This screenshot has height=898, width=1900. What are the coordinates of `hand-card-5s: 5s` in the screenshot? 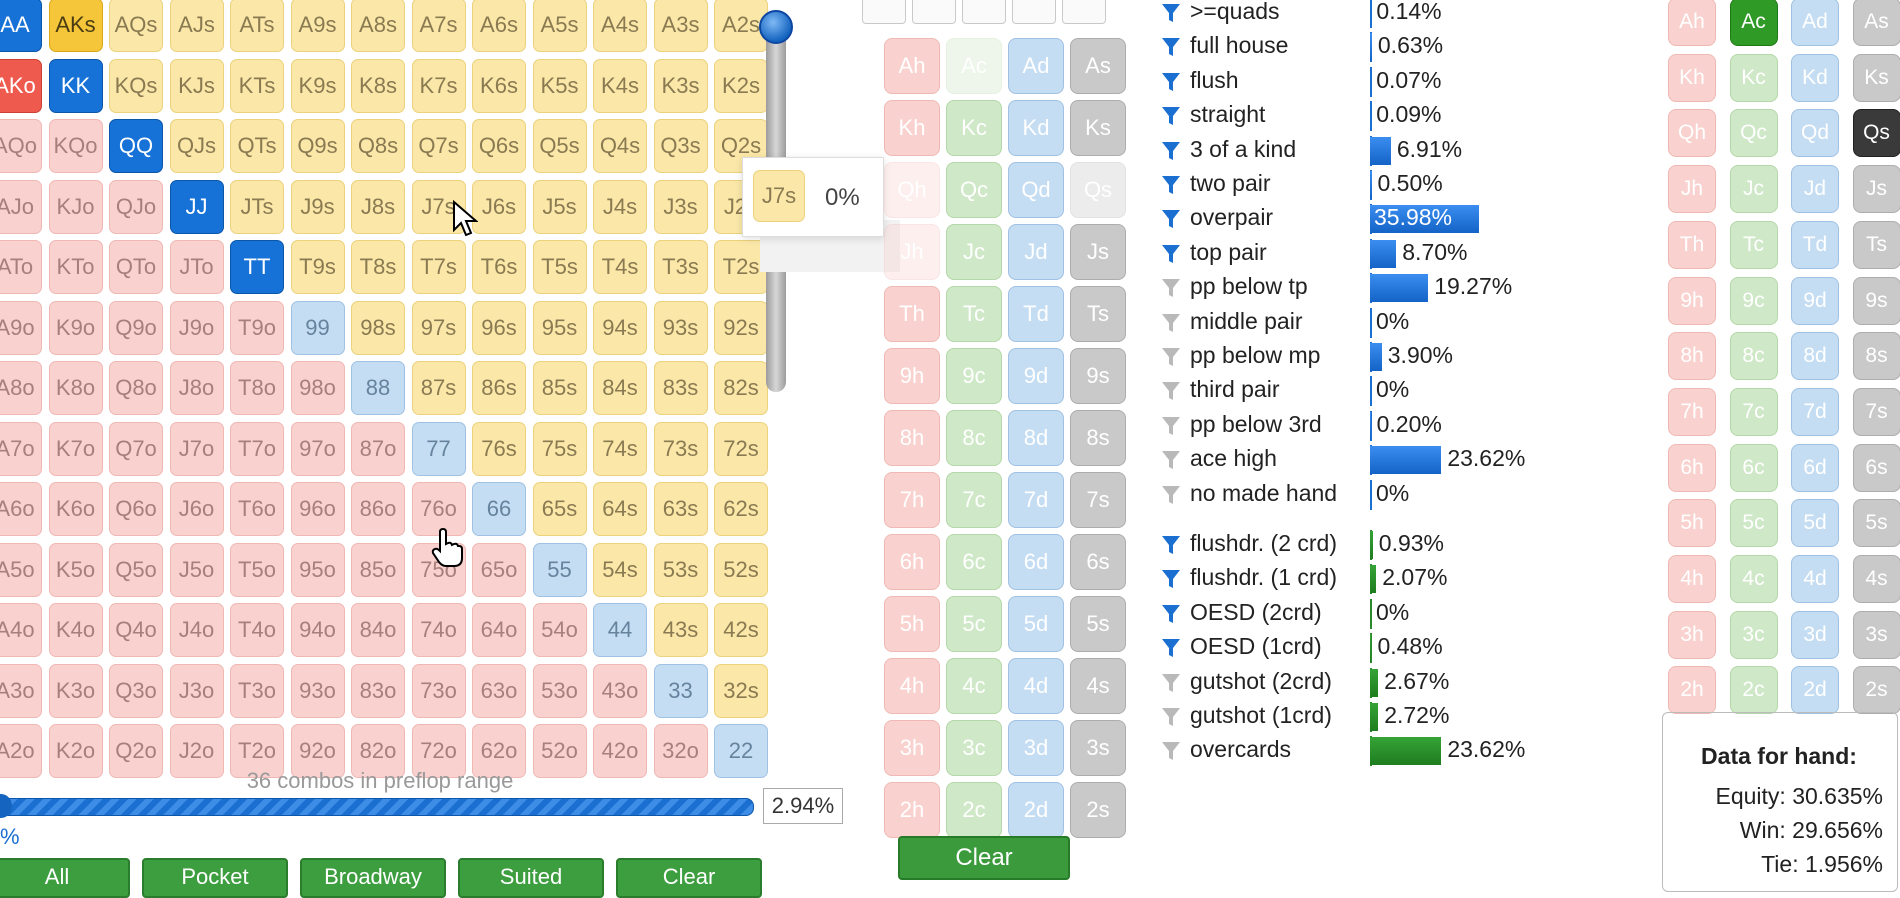 It's located at (1876, 523).